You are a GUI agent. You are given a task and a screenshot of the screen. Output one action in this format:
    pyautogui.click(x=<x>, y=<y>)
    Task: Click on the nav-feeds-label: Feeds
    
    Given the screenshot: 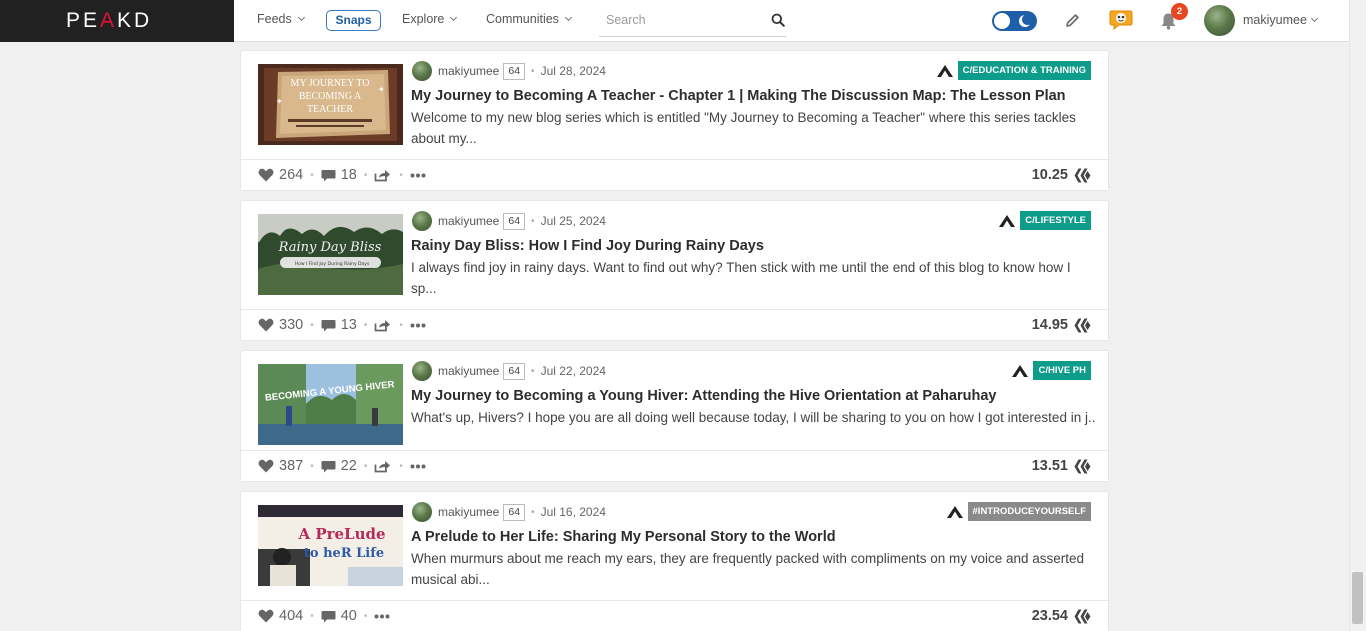 What is the action you would take?
    pyautogui.click(x=274, y=19)
    